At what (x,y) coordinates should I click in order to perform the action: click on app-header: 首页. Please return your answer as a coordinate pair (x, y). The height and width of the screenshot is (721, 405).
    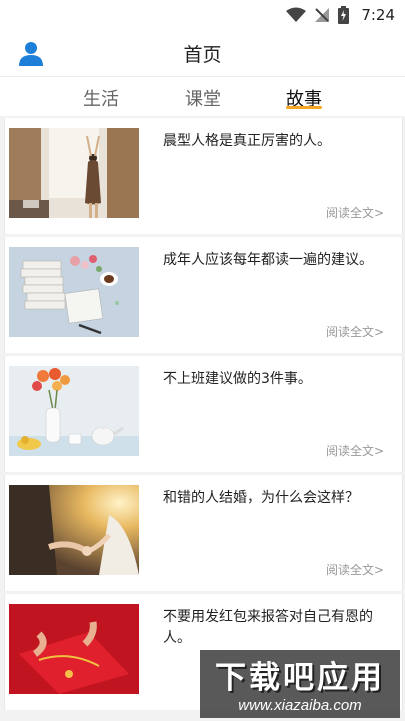
    Looking at the image, I should click on (202, 53).